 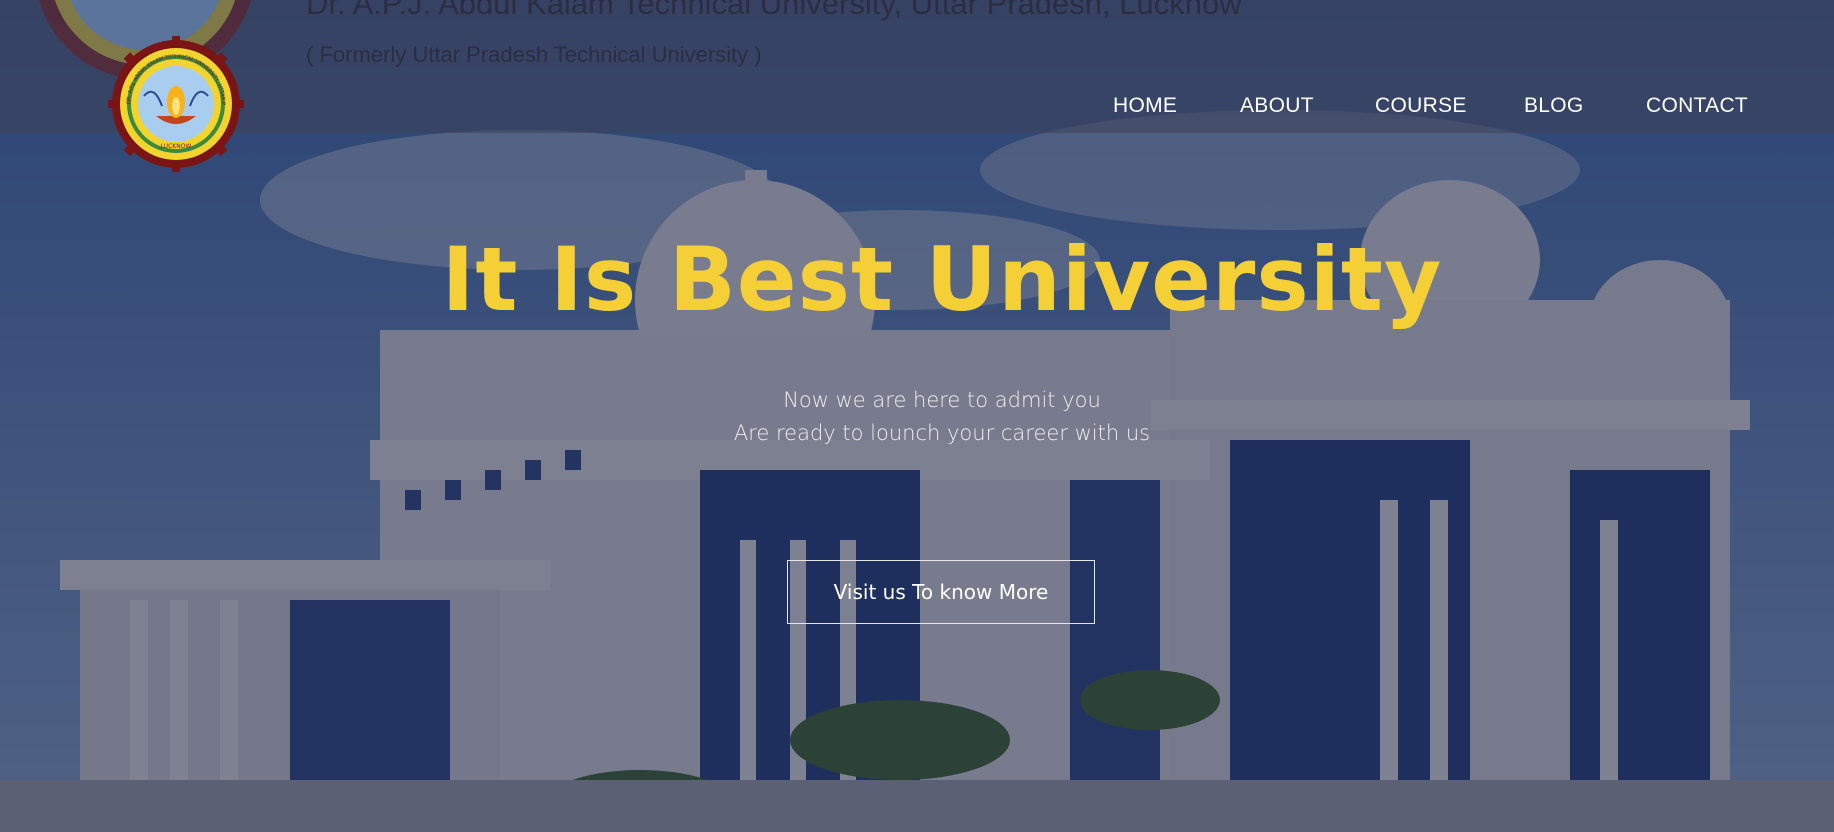 I want to click on nav-home: HOME, so click(x=1145, y=106).